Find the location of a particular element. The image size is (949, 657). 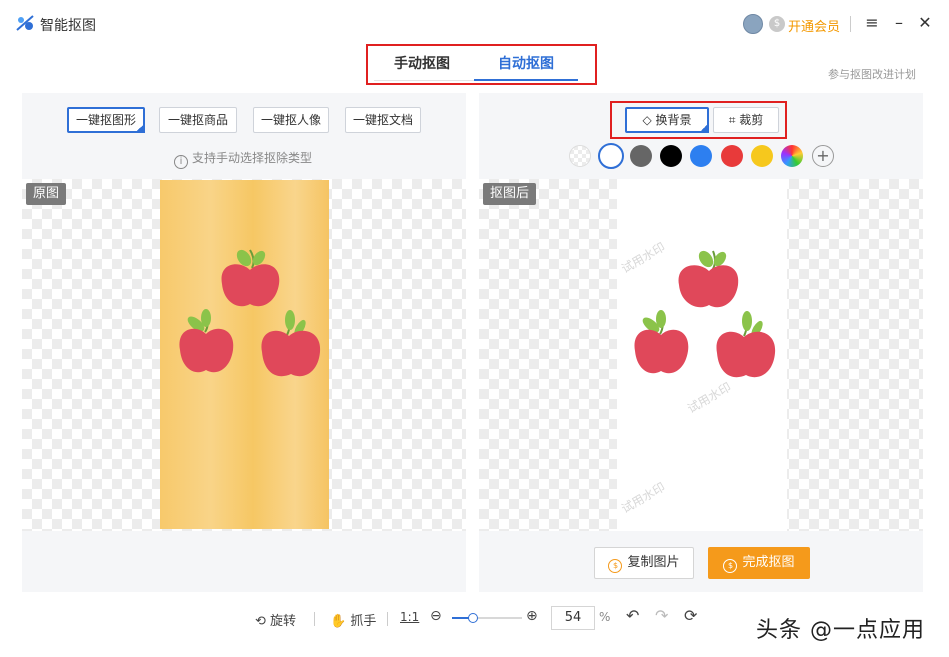

type-product-button: 一键抠商品 is located at coordinates (198, 120).